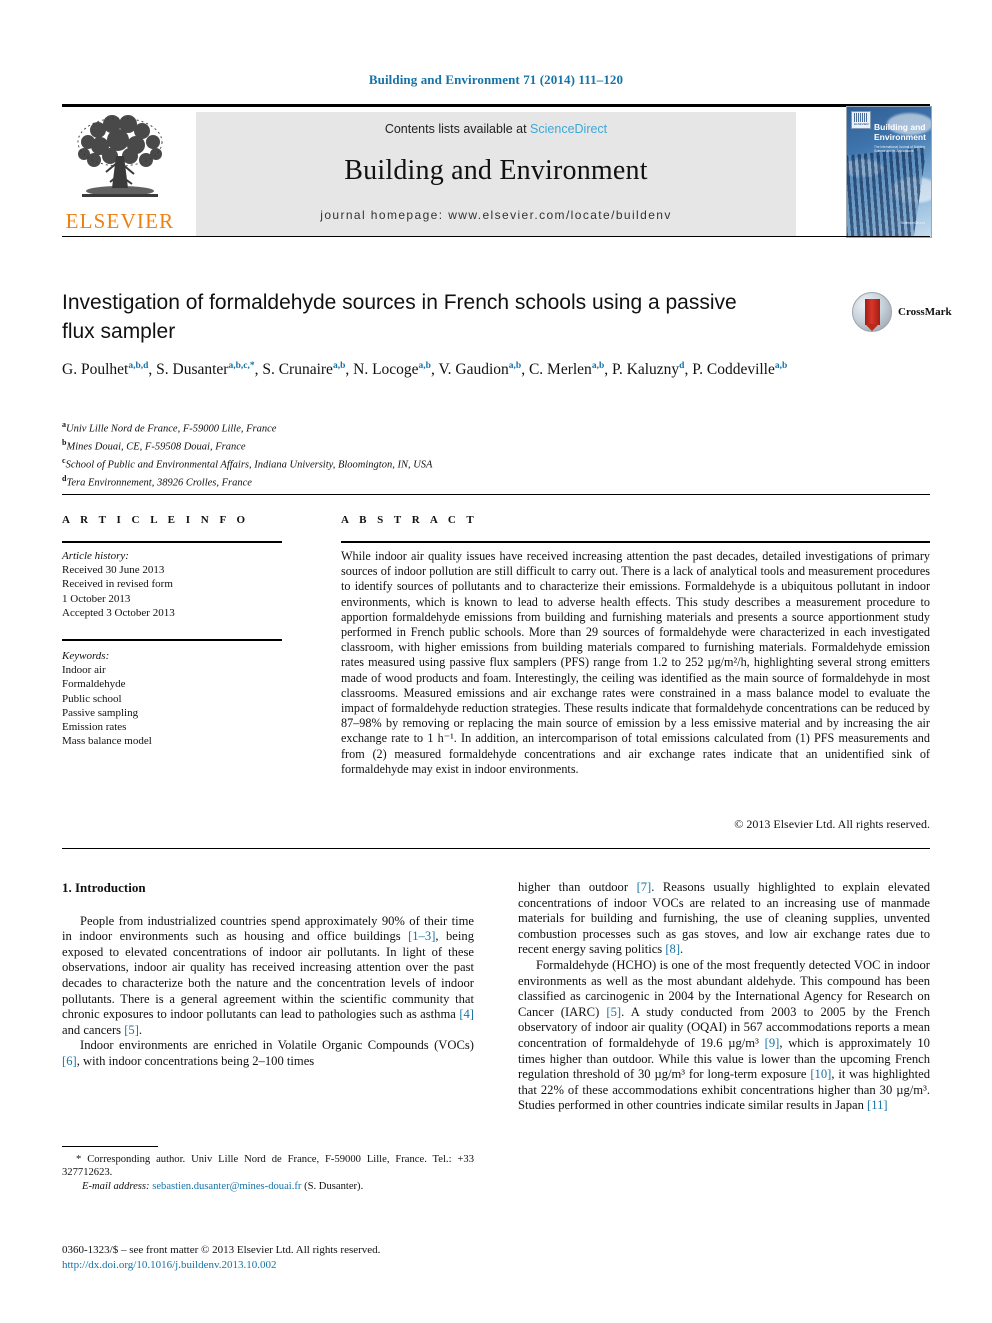 This screenshot has width=992, height=1323. Describe the element at coordinates (386, 370) in the screenshot. I see `author-name: N. Locoge` at that location.